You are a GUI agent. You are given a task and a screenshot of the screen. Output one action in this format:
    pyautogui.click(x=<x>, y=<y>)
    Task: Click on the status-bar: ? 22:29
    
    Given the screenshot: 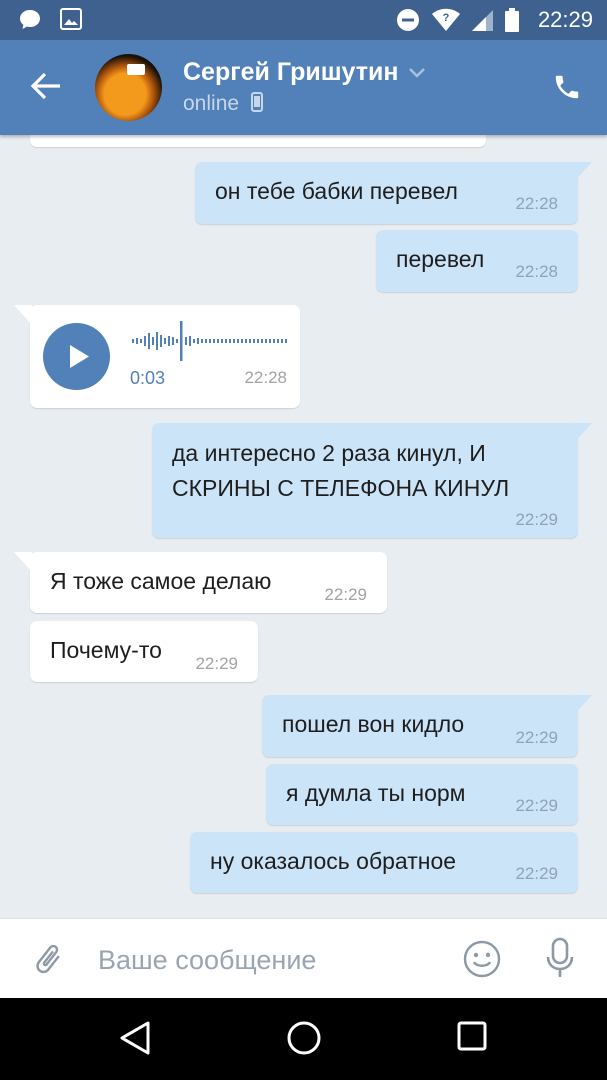 What is the action you would take?
    pyautogui.click(x=303, y=20)
    